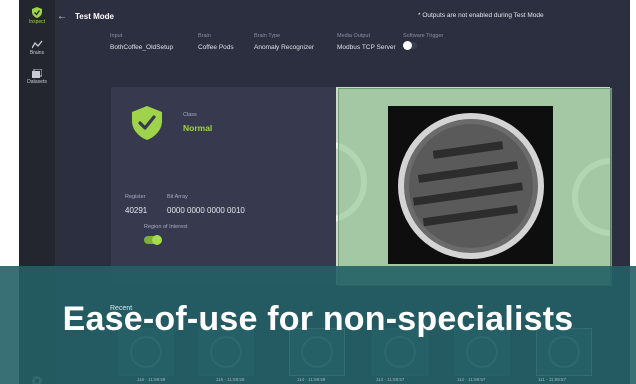 This screenshot has width=636, height=384. Describe the element at coordinates (284, 47) in the screenshot. I see `brain-type-value: Anomaly Recognizer` at that location.